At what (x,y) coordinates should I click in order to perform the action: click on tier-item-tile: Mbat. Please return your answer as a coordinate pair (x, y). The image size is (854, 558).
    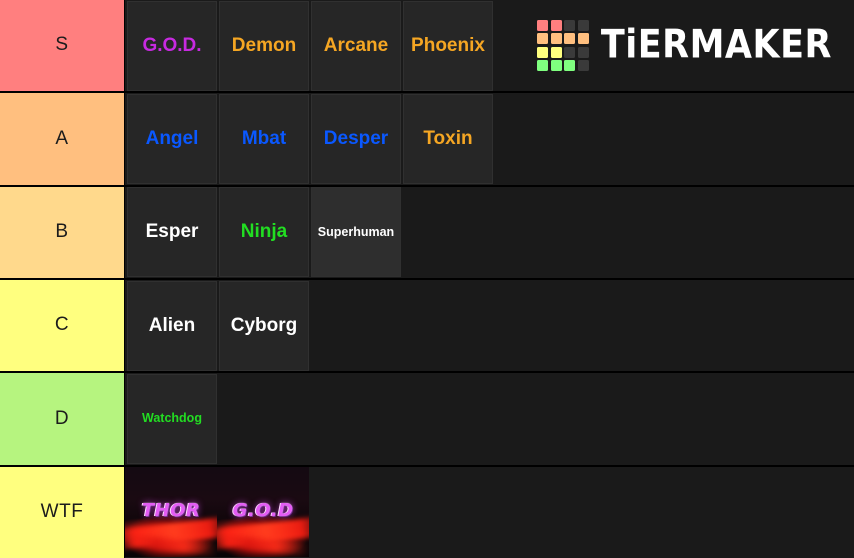
    Looking at the image, I should click on (264, 138).